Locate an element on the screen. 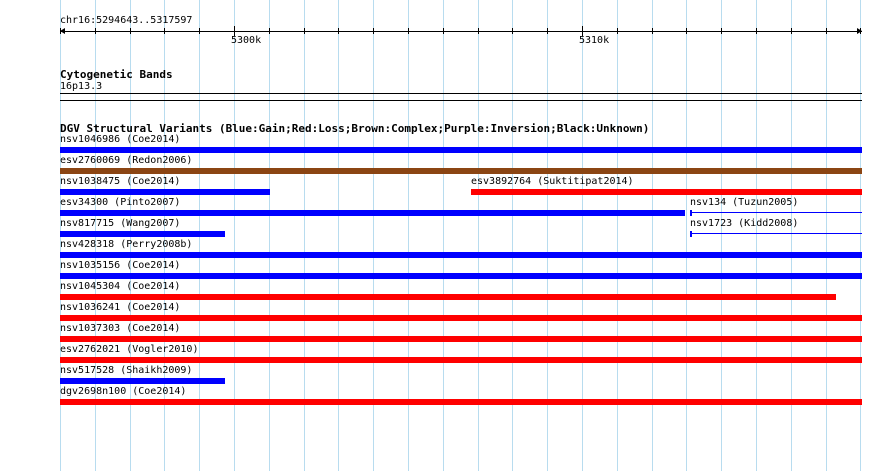 The image size is (890, 471). feature-label: nsv134 (Tuzun2005) is located at coordinates (744, 203).